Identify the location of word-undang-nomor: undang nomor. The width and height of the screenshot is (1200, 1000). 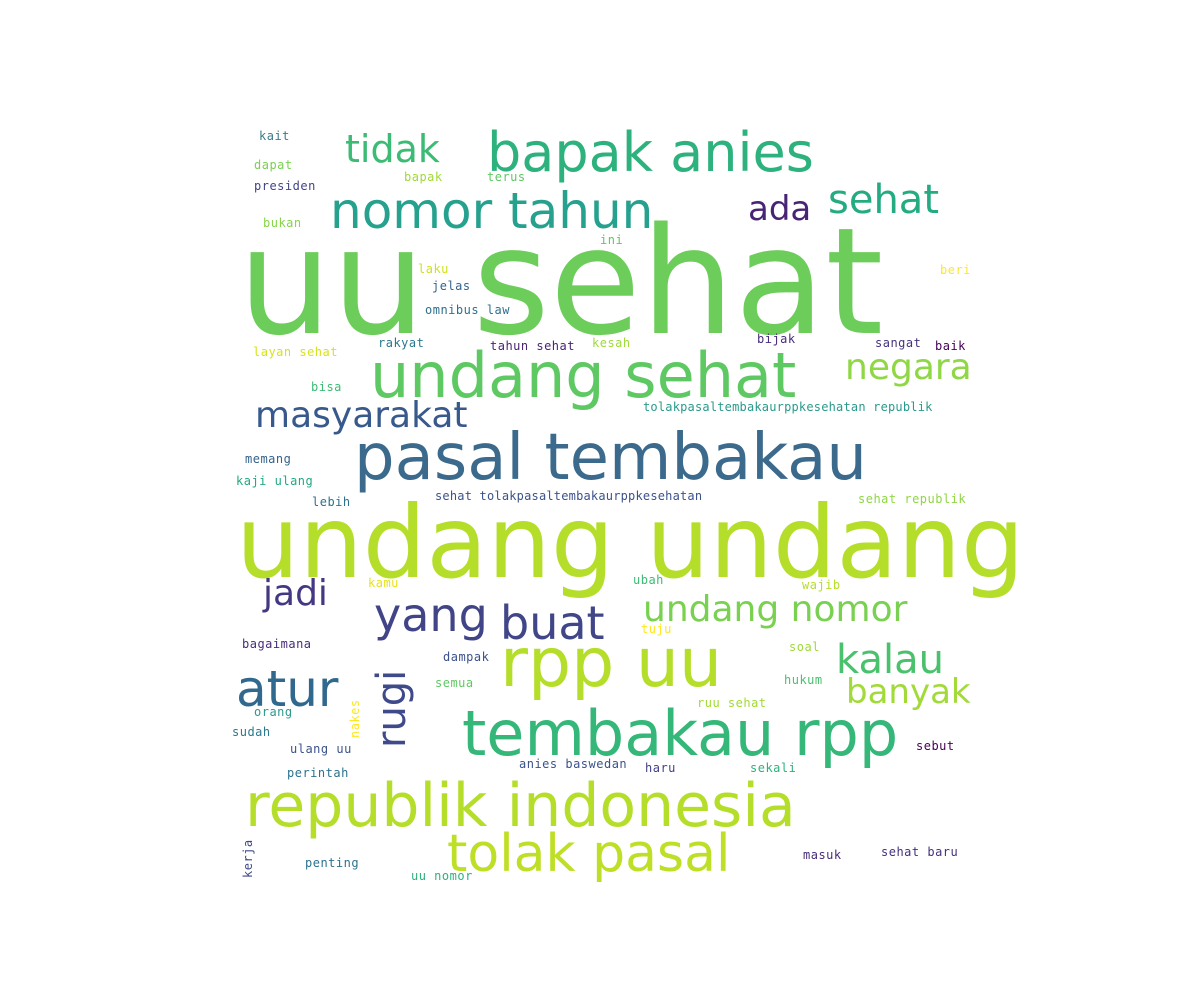
(775, 609).